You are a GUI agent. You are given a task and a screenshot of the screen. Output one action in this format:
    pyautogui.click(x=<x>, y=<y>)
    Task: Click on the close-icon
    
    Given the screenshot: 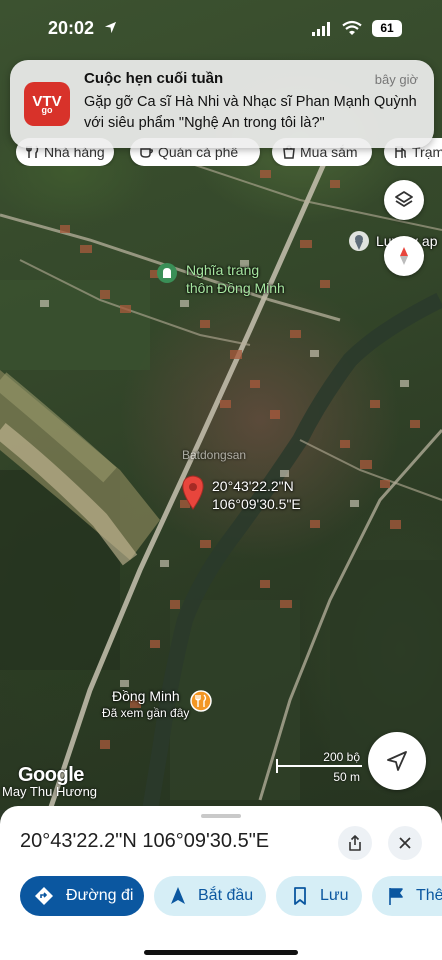 What is the action you would take?
    pyautogui.click(x=405, y=843)
    